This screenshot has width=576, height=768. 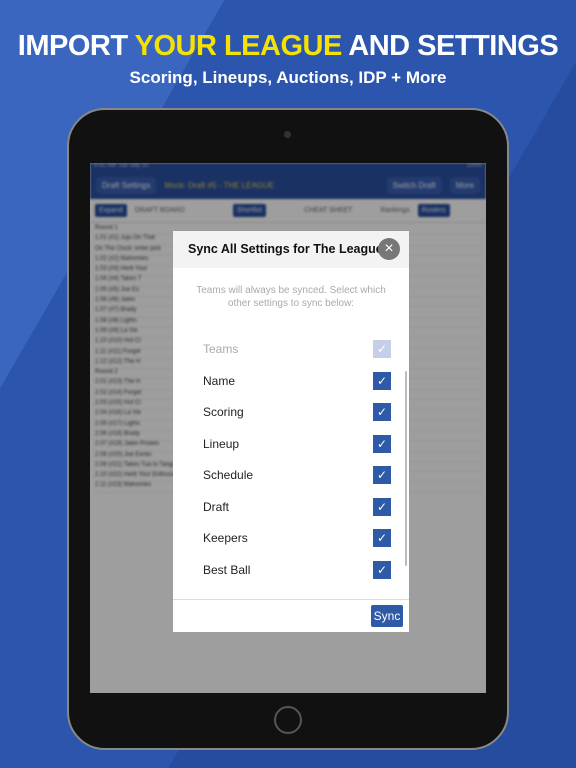 I want to click on modal-title: Sync All Settings for The League, so click(x=285, y=249).